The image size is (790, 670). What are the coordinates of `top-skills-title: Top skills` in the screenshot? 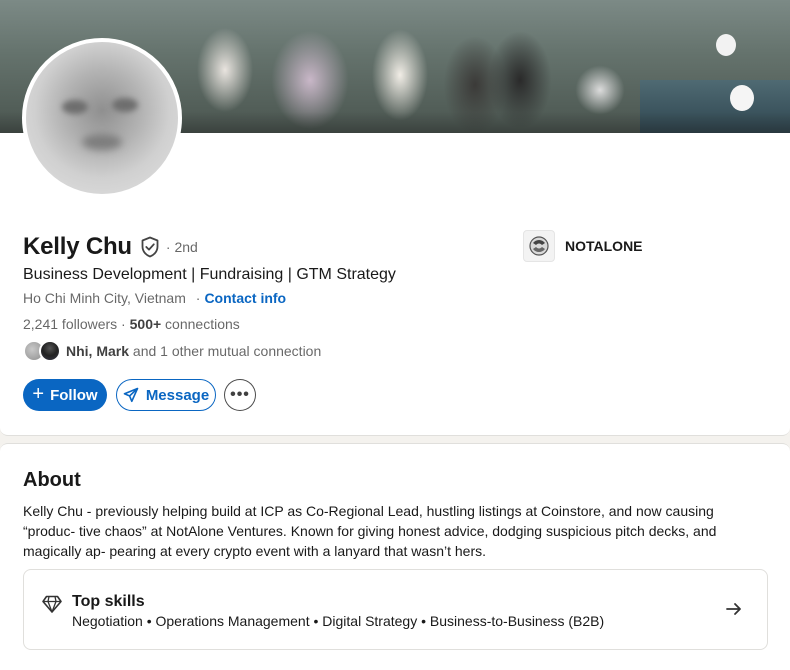 It's located at (108, 601).